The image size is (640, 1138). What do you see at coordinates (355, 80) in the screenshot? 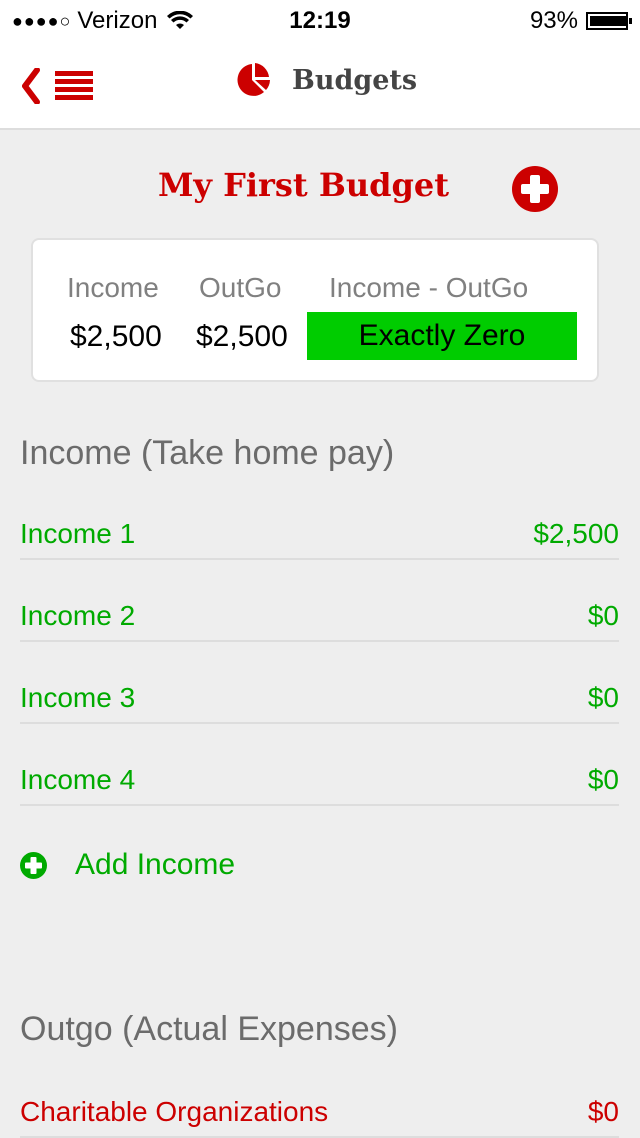
I see `page-title: Budgets` at bounding box center [355, 80].